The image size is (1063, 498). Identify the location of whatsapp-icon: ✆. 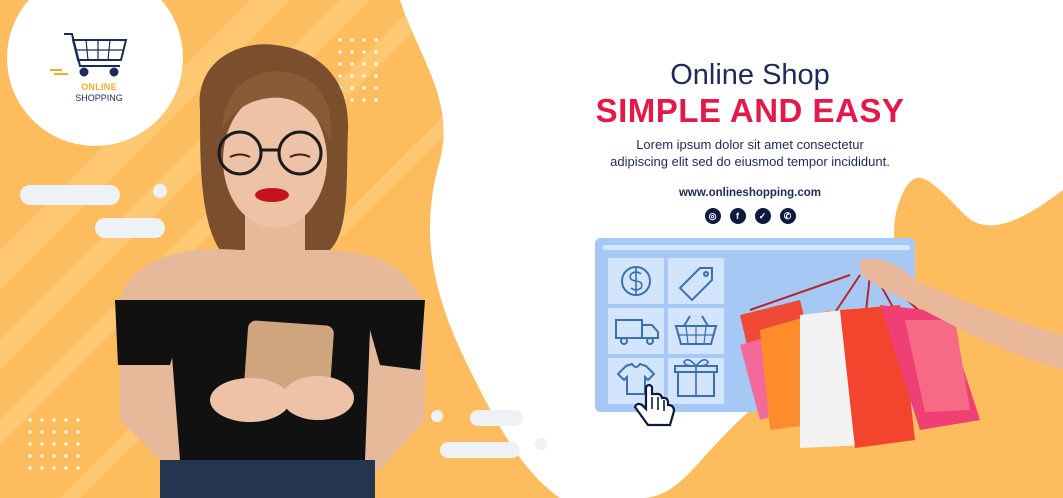
(787, 216).